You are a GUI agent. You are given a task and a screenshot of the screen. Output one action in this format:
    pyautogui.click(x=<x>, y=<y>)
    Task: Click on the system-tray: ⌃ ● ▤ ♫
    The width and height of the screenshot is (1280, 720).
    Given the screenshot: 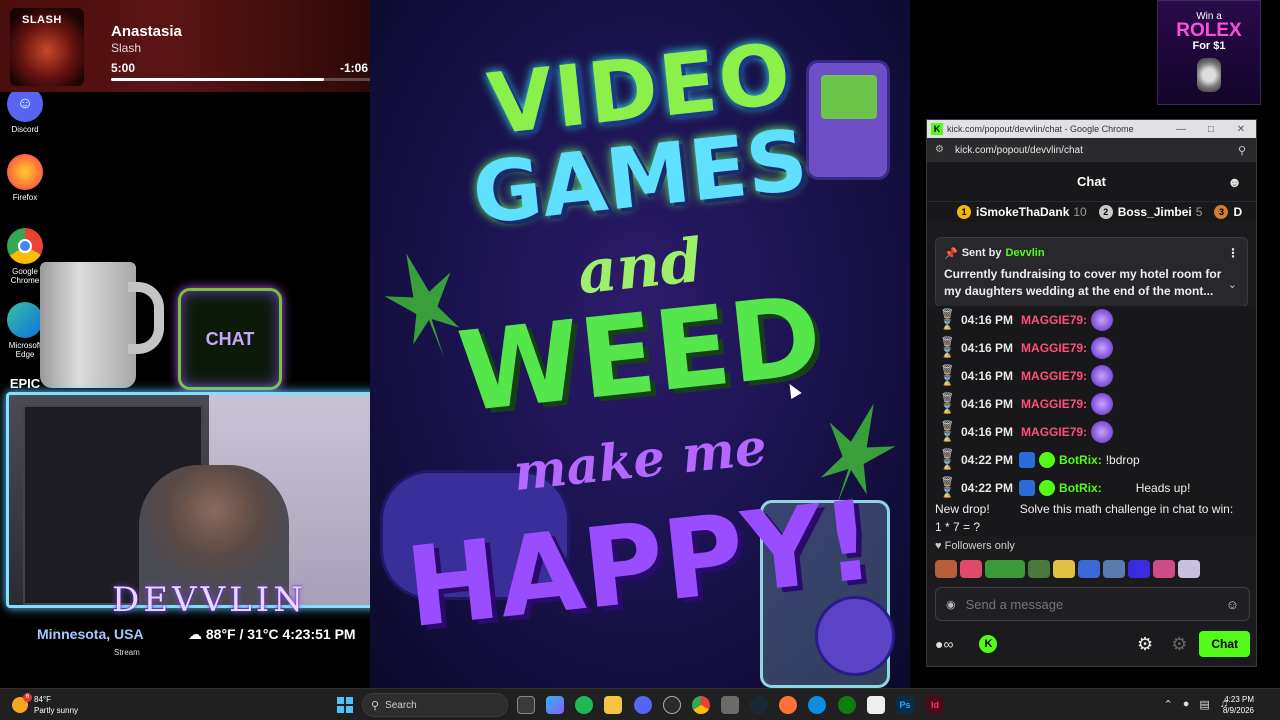 What is the action you would take?
    pyautogui.click(x=1190, y=704)
    